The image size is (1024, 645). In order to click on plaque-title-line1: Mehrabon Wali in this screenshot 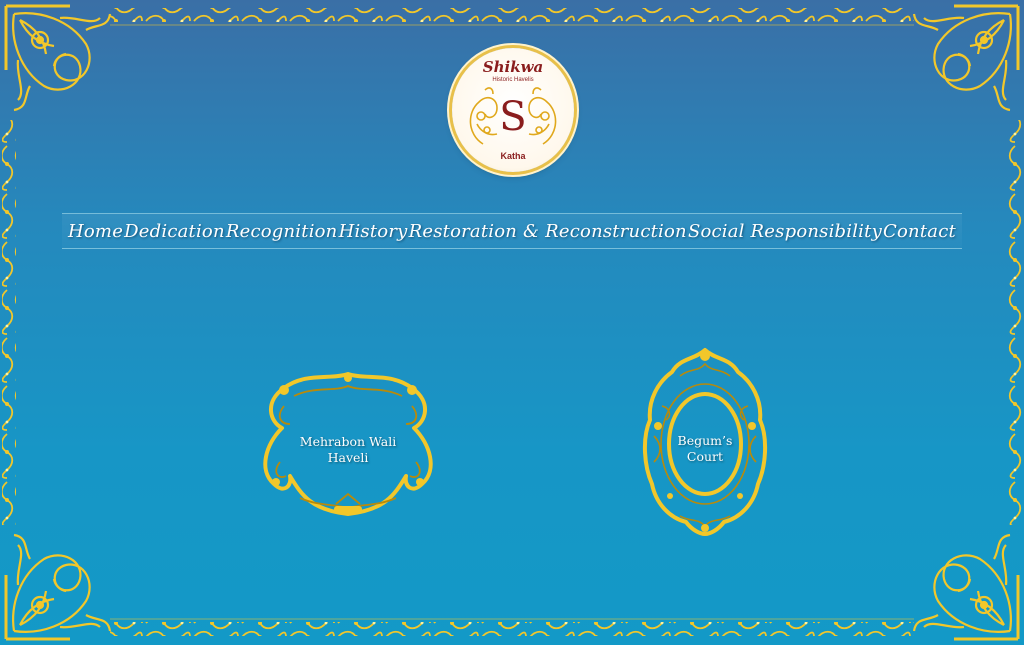, I will do `click(348, 441)`.